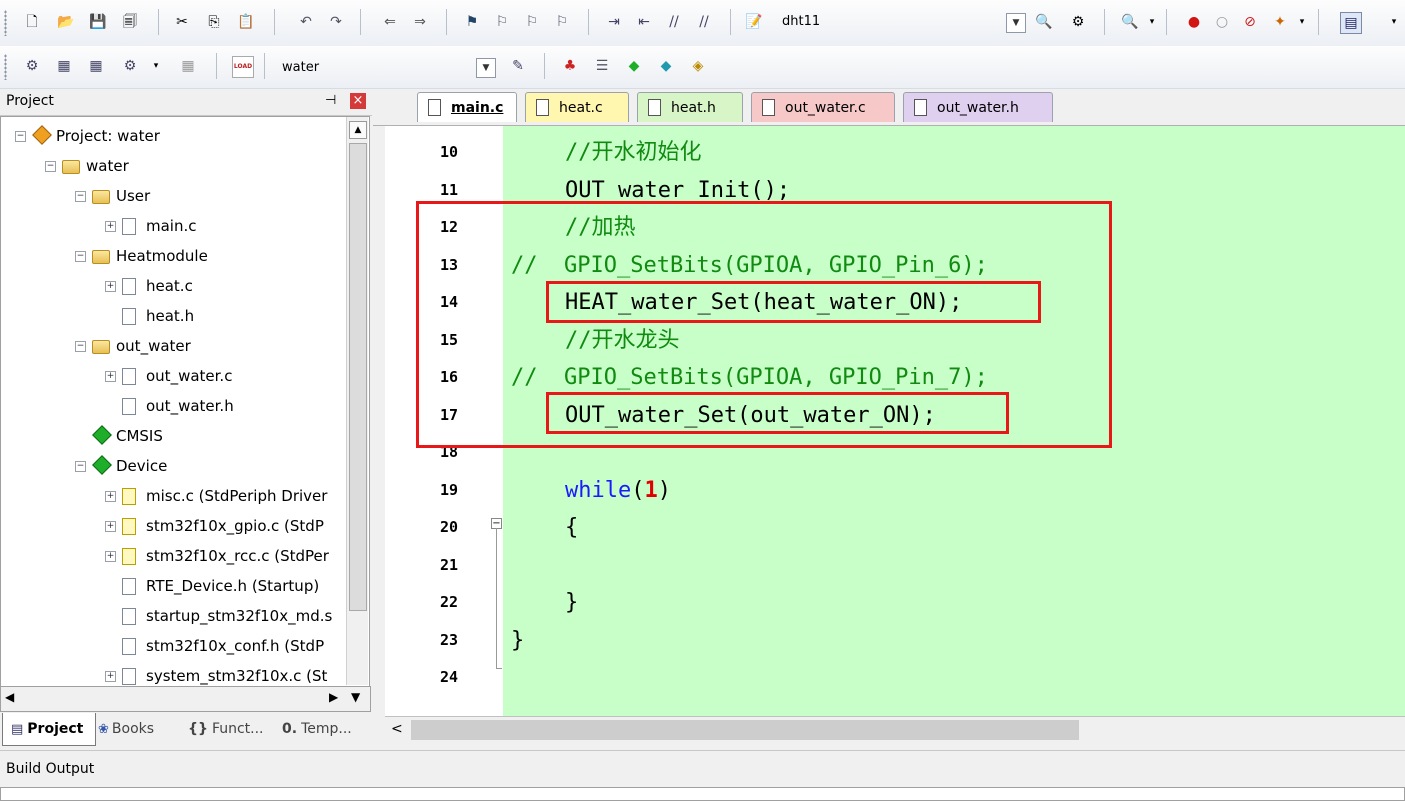 This screenshot has height=801, width=1405. Describe the element at coordinates (96, 66) in the screenshot. I see `rebuild-icon: ▦` at that location.